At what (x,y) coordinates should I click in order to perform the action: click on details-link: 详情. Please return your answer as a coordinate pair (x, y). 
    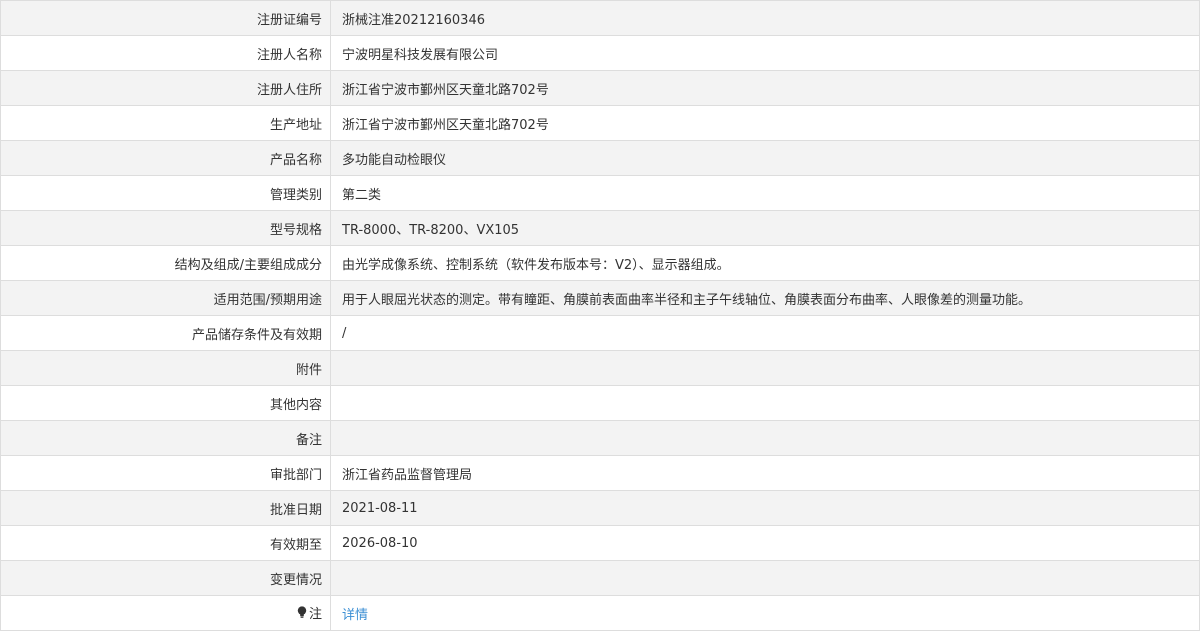
    Looking at the image, I should click on (355, 615).